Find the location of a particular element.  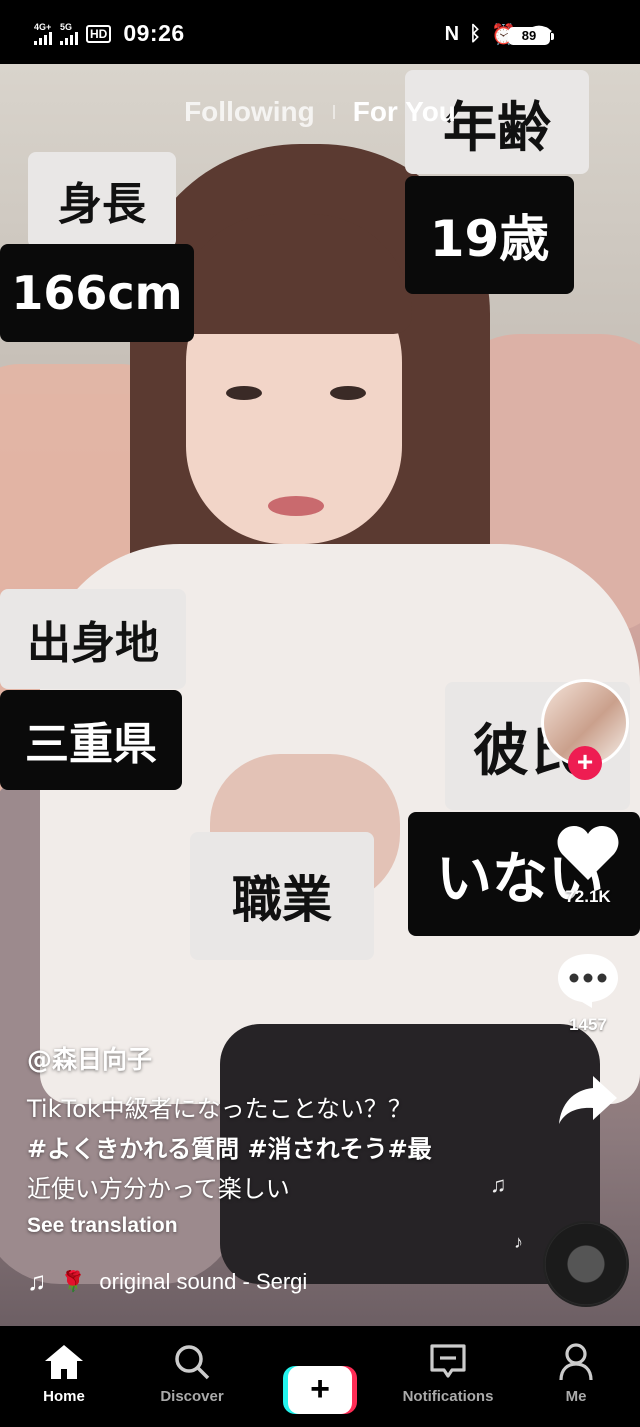

bottom-nav: Home Discover + Notifications Me is located at coordinates (320, 1376).